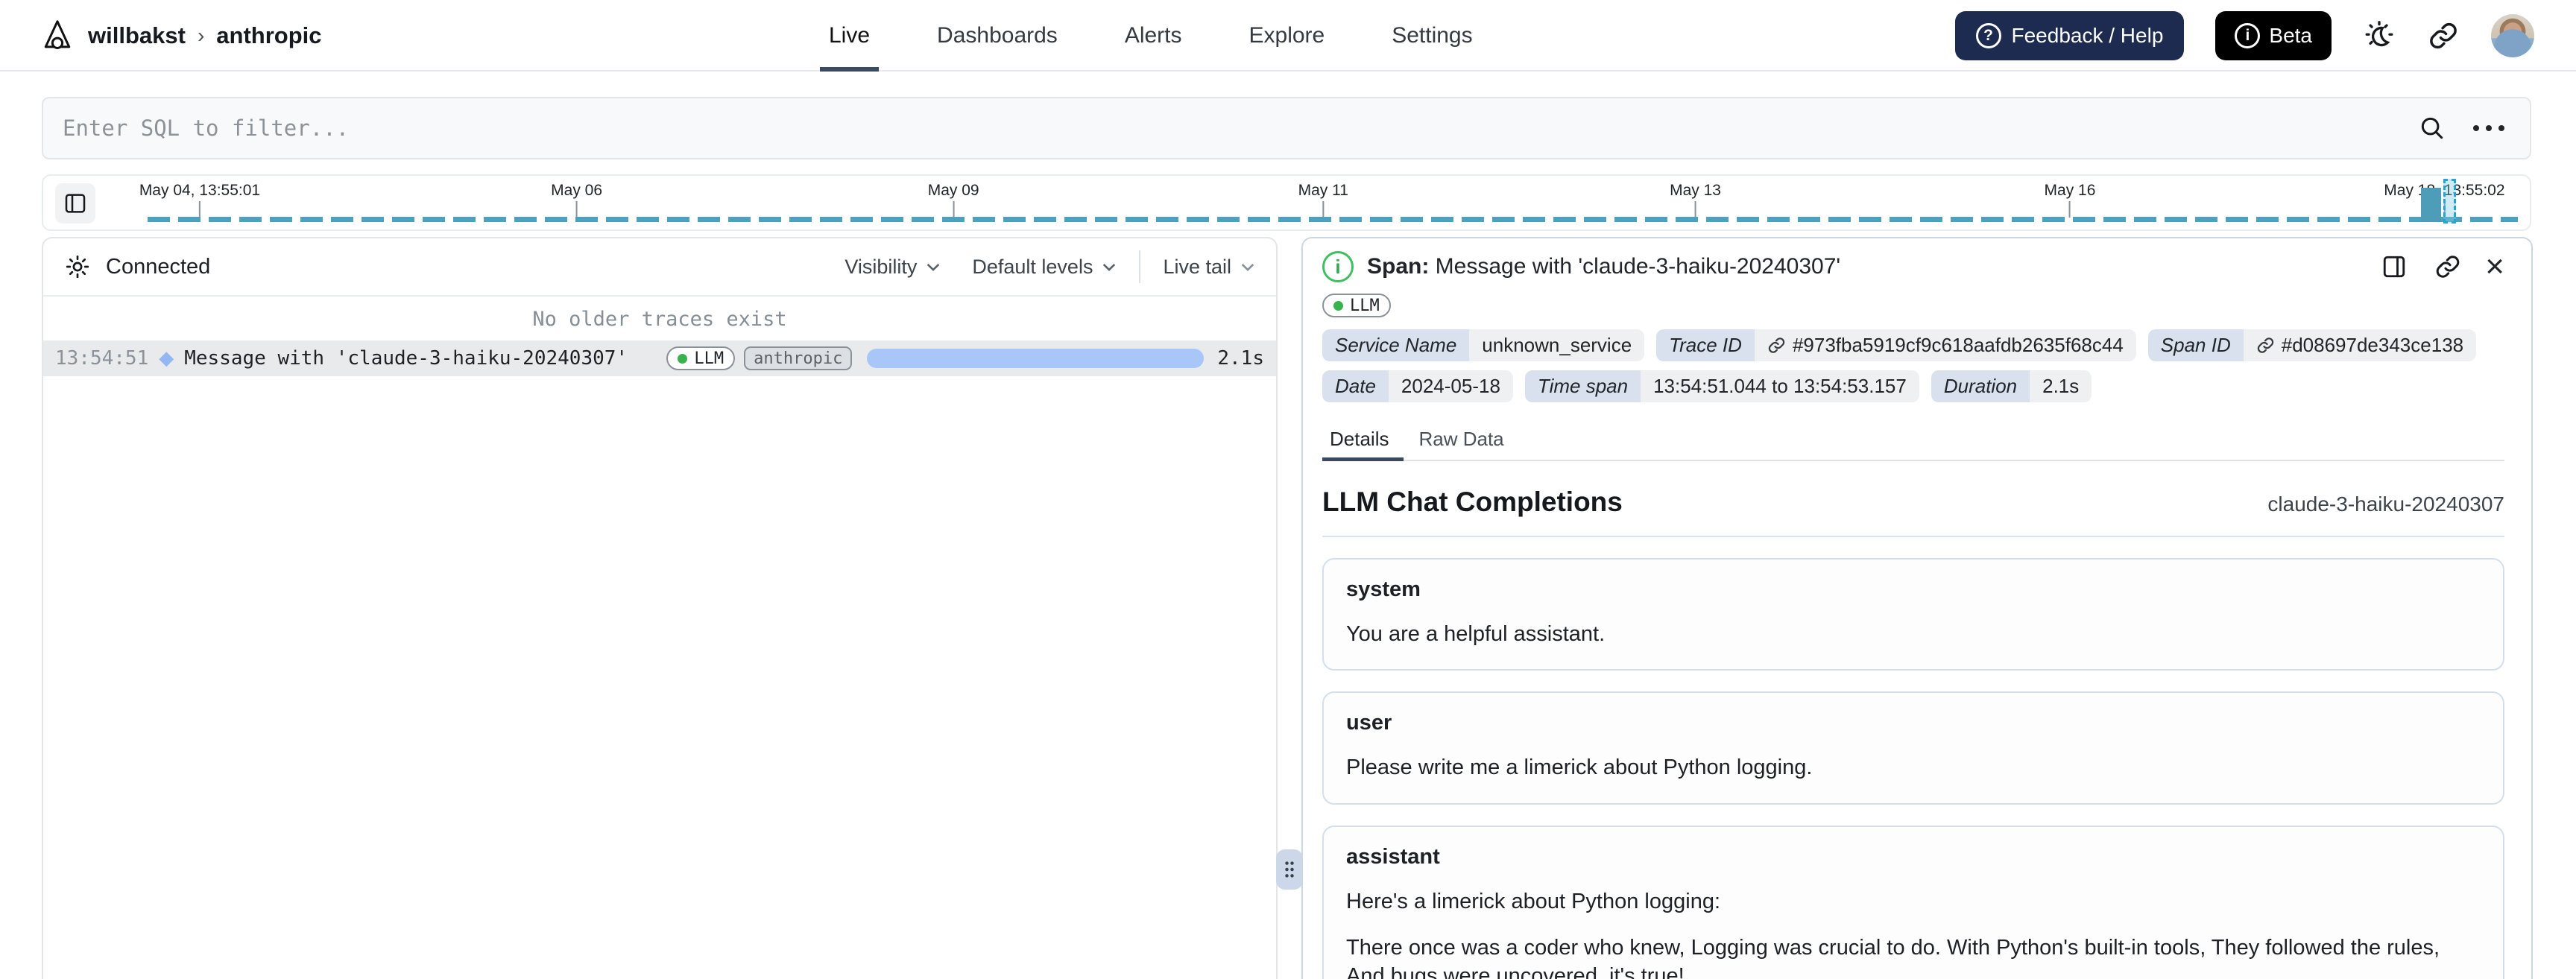 The height and width of the screenshot is (979, 2576). What do you see at coordinates (2447, 266) in the screenshot?
I see `share-link-icon` at bounding box center [2447, 266].